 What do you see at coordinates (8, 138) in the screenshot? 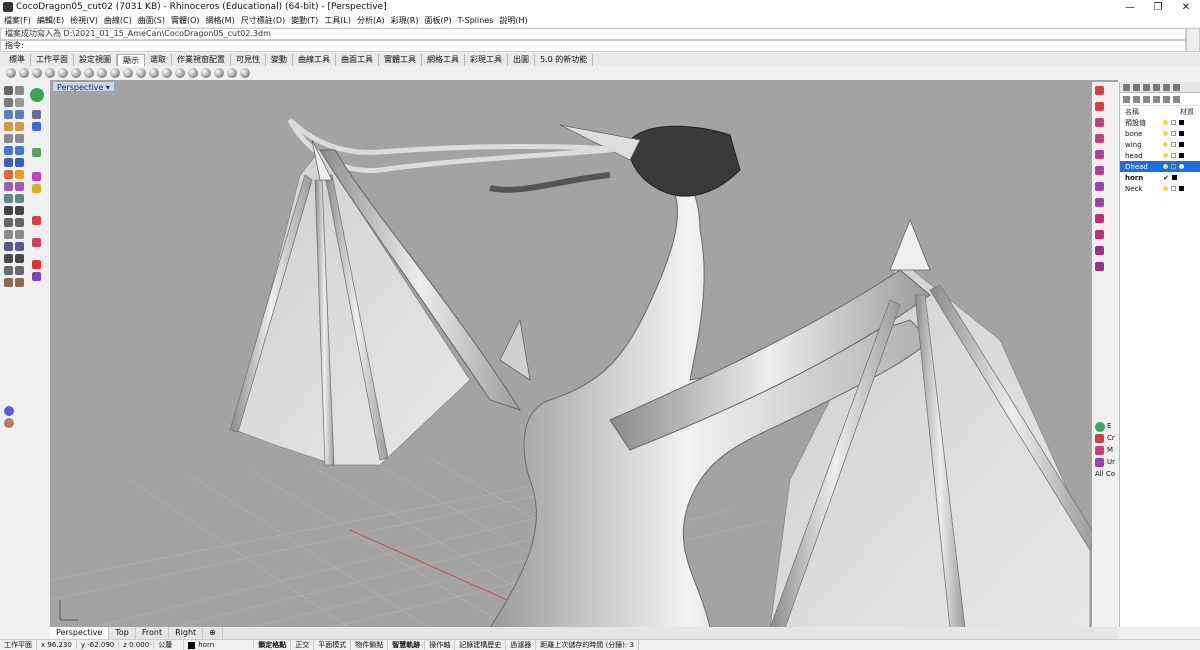
I see `ellipse-icon` at bounding box center [8, 138].